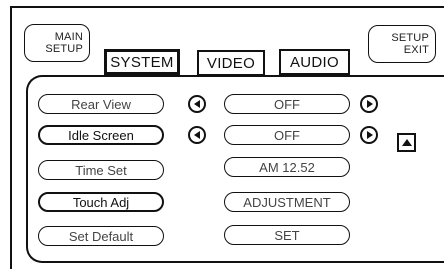  What do you see at coordinates (11, 137) in the screenshot?
I see `screen-frame-left-border` at bounding box center [11, 137].